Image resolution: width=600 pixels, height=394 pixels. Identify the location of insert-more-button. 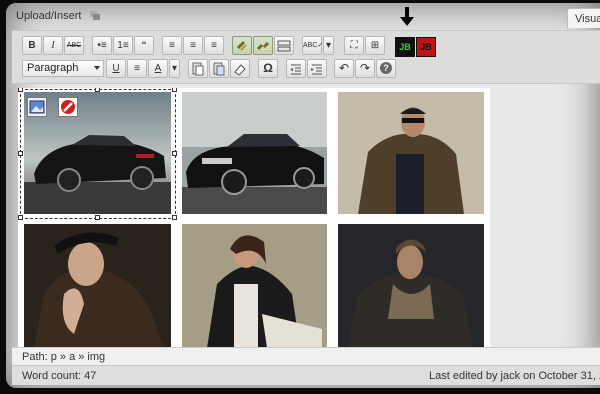
(284, 45).